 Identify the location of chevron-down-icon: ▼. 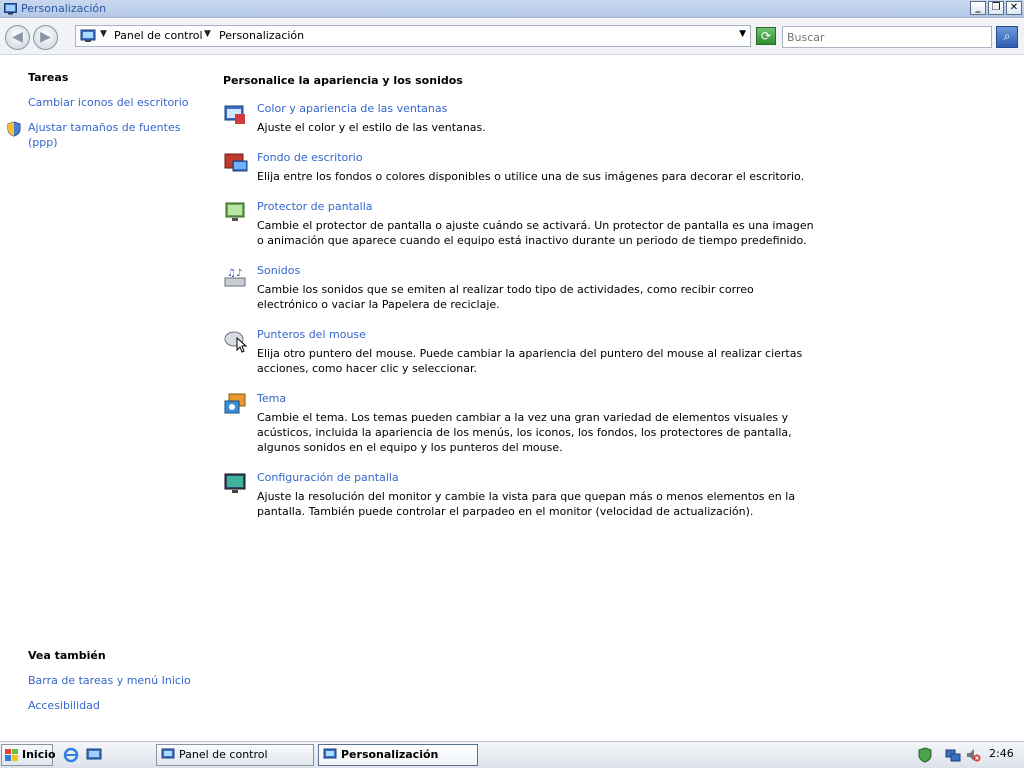
(742, 34).